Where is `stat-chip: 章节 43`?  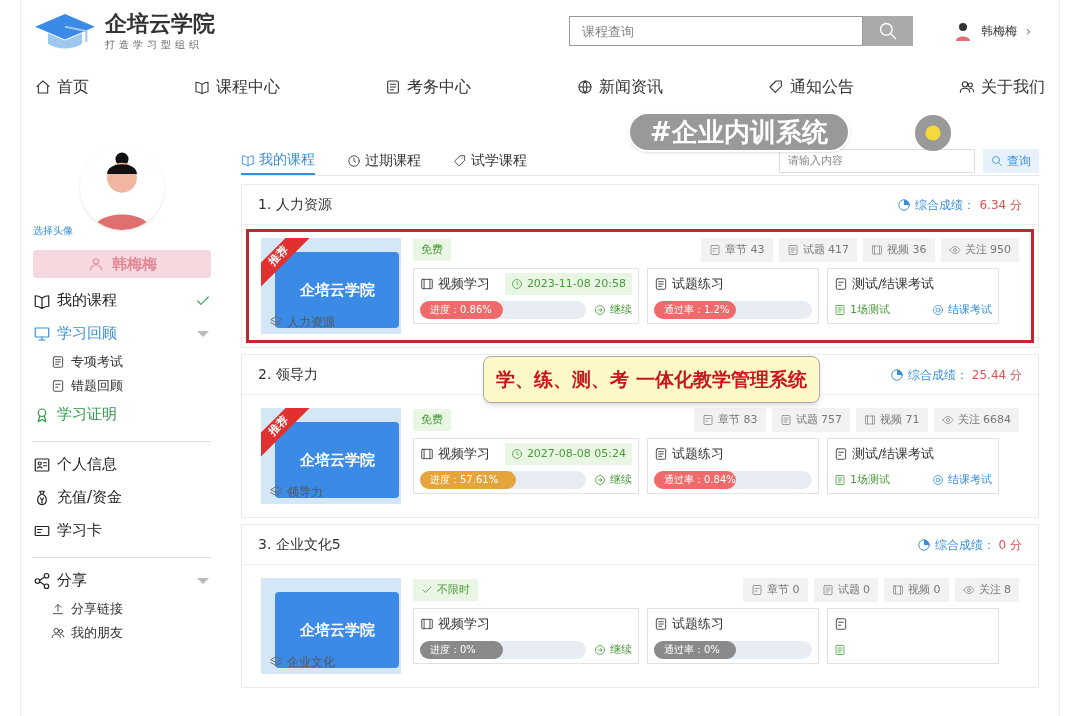
stat-chip: 章节 43 is located at coordinates (737, 250).